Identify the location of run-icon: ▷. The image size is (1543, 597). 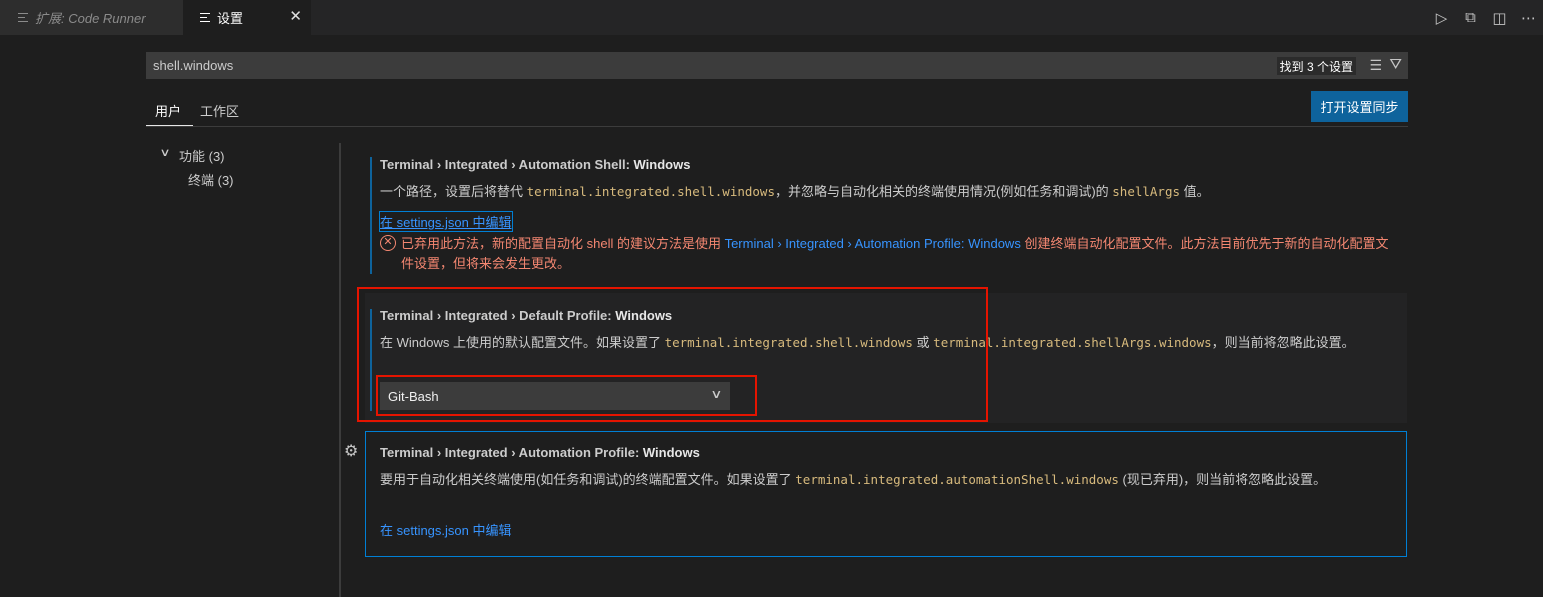
(1441, 18).